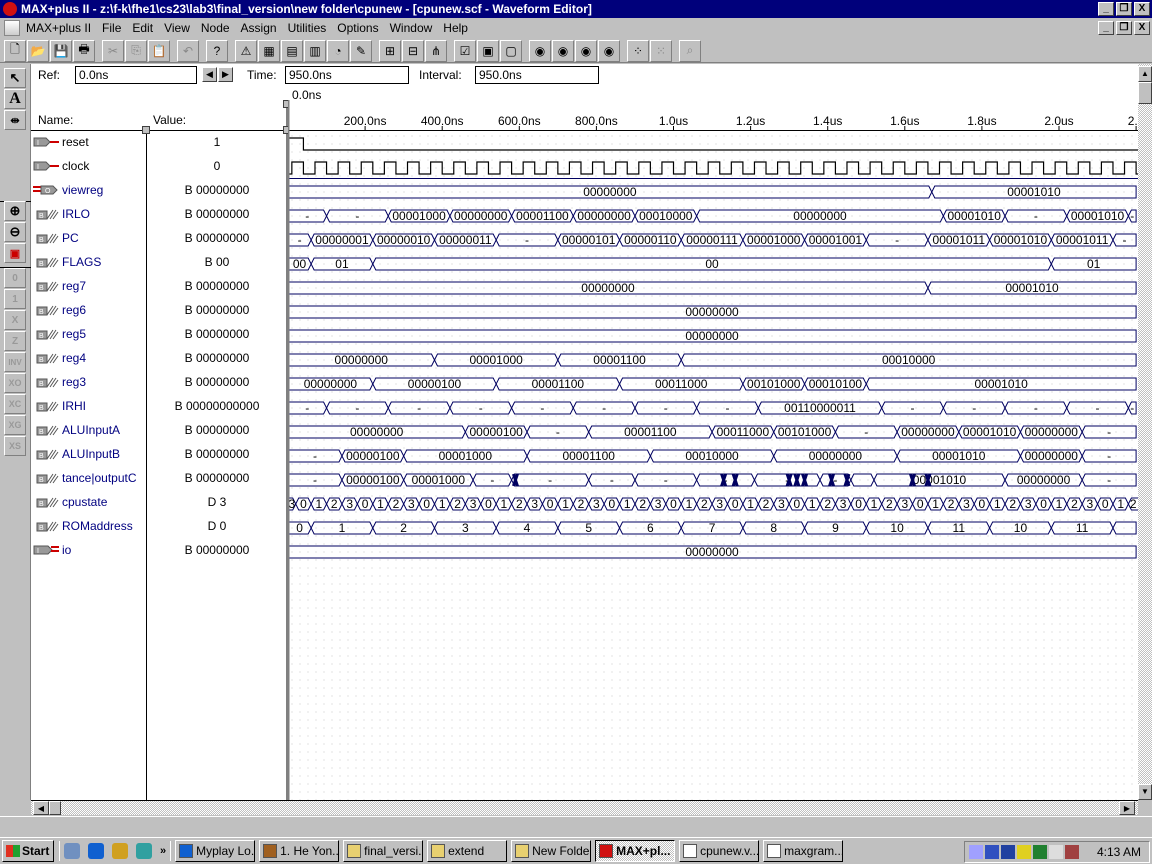 The height and width of the screenshot is (864, 1152). What do you see at coordinates (488, 50) in the screenshot?
I see `save-compile-icon: ▣` at bounding box center [488, 50].